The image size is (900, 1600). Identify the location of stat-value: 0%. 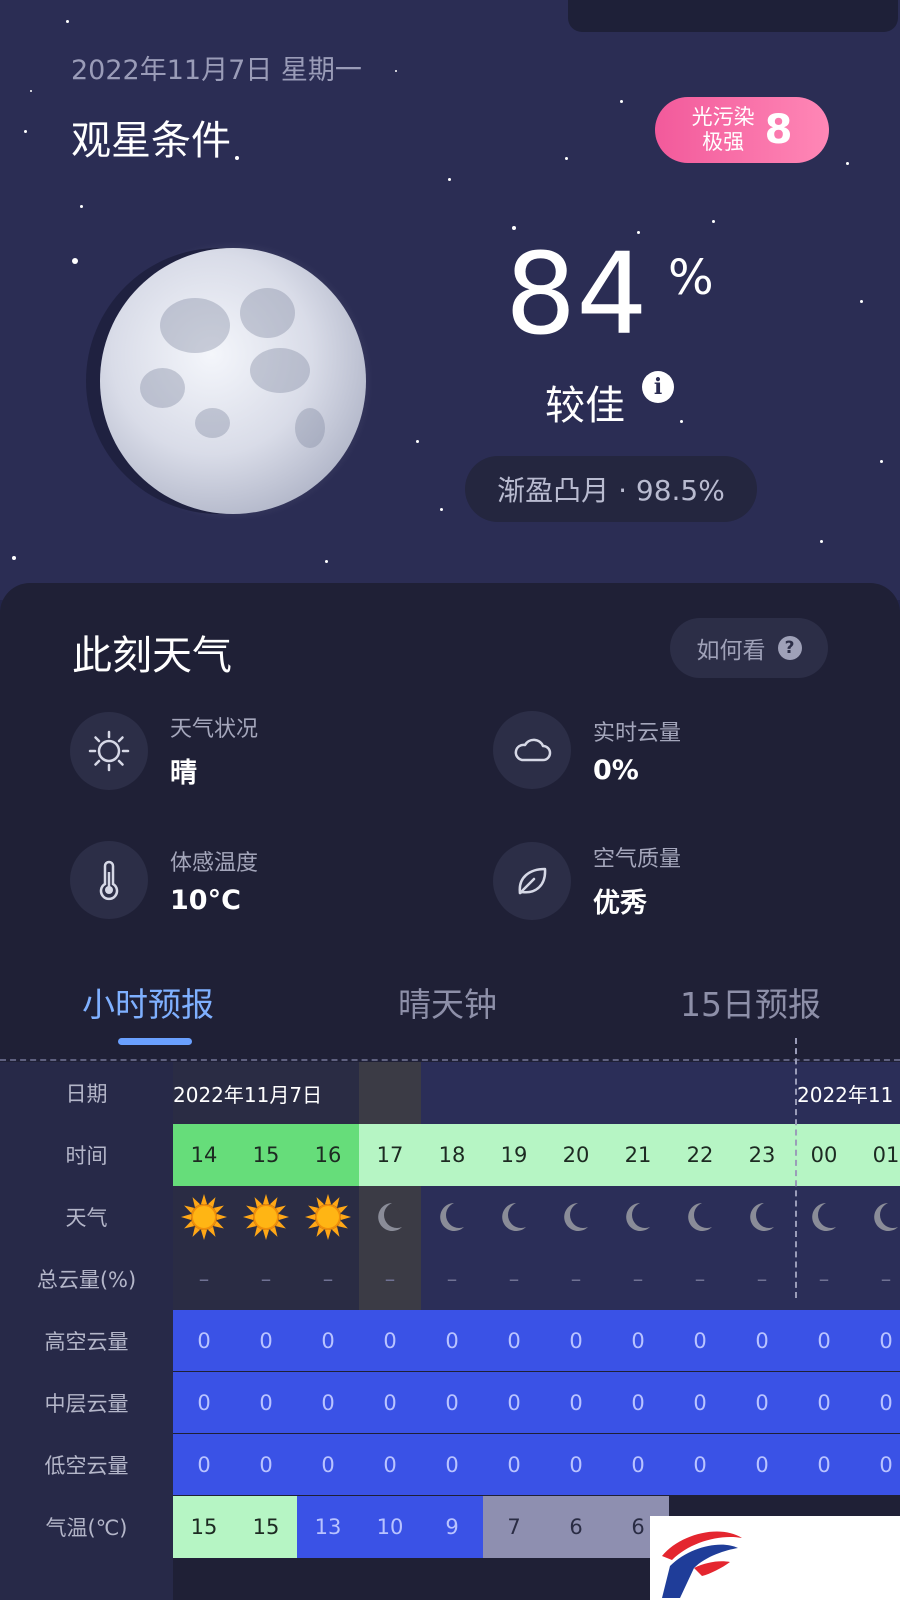
(616, 770).